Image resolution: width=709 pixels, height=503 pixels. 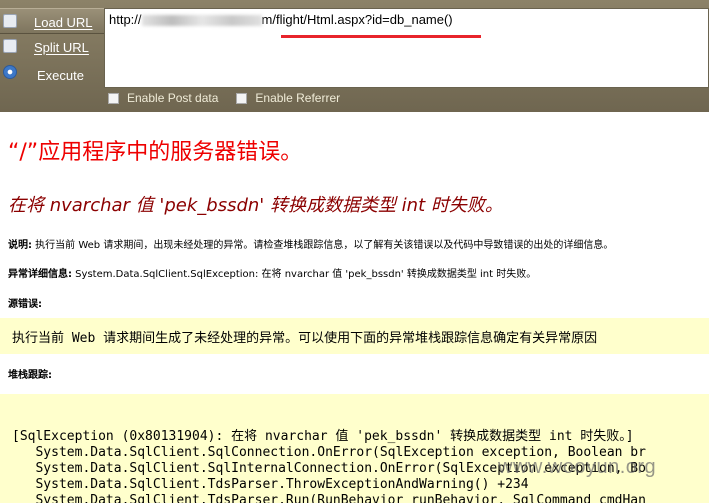 What do you see at coordinates (63, 22) in the screenshot?
I see `load-url-label: Load URL` at bounding box center [63, 22].